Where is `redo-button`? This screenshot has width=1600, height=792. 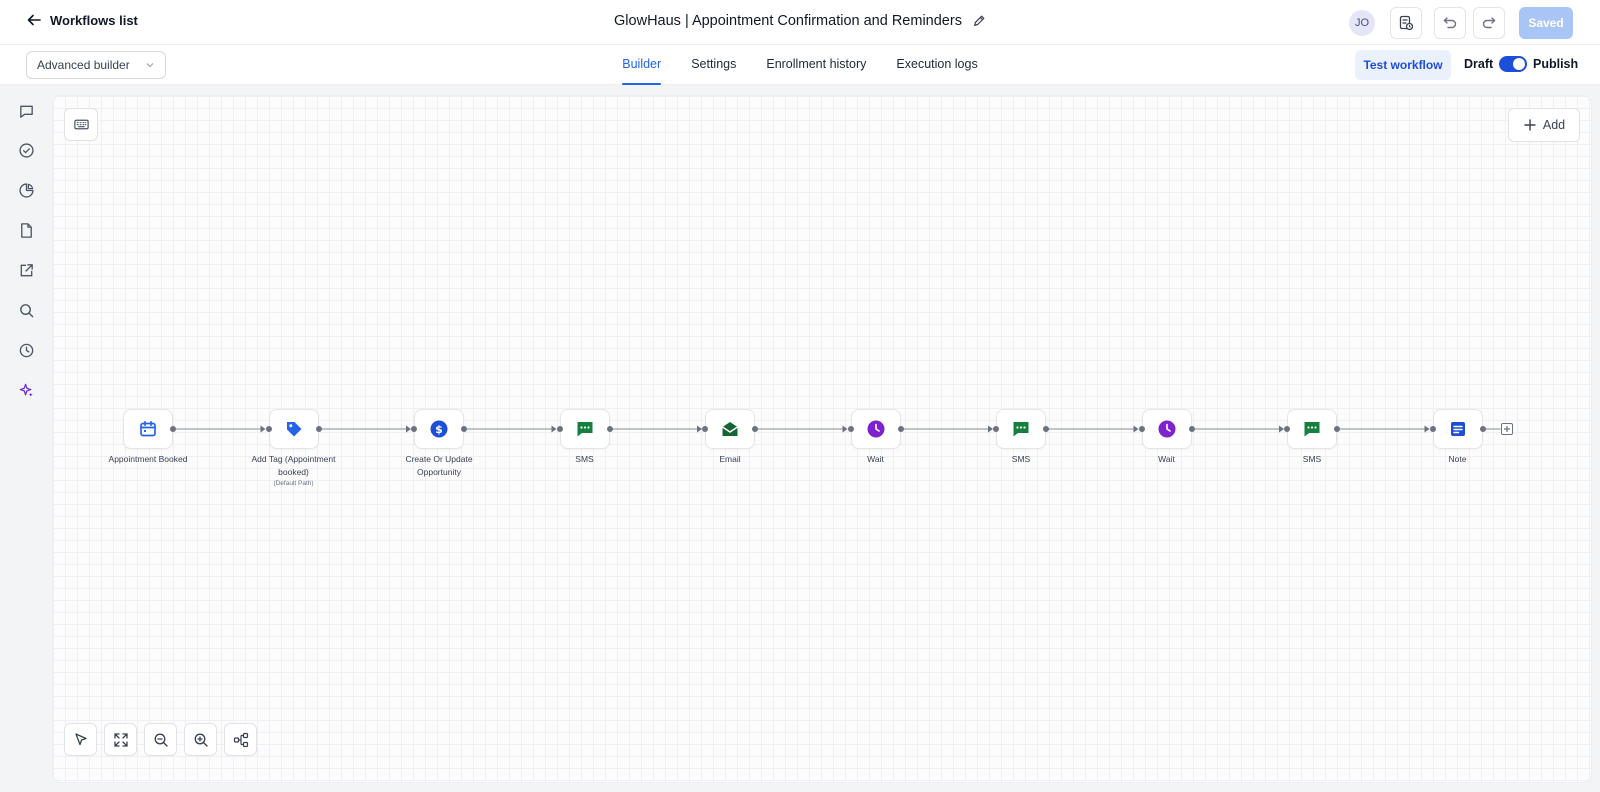 redo-button is located at coordinates (1489, 23).